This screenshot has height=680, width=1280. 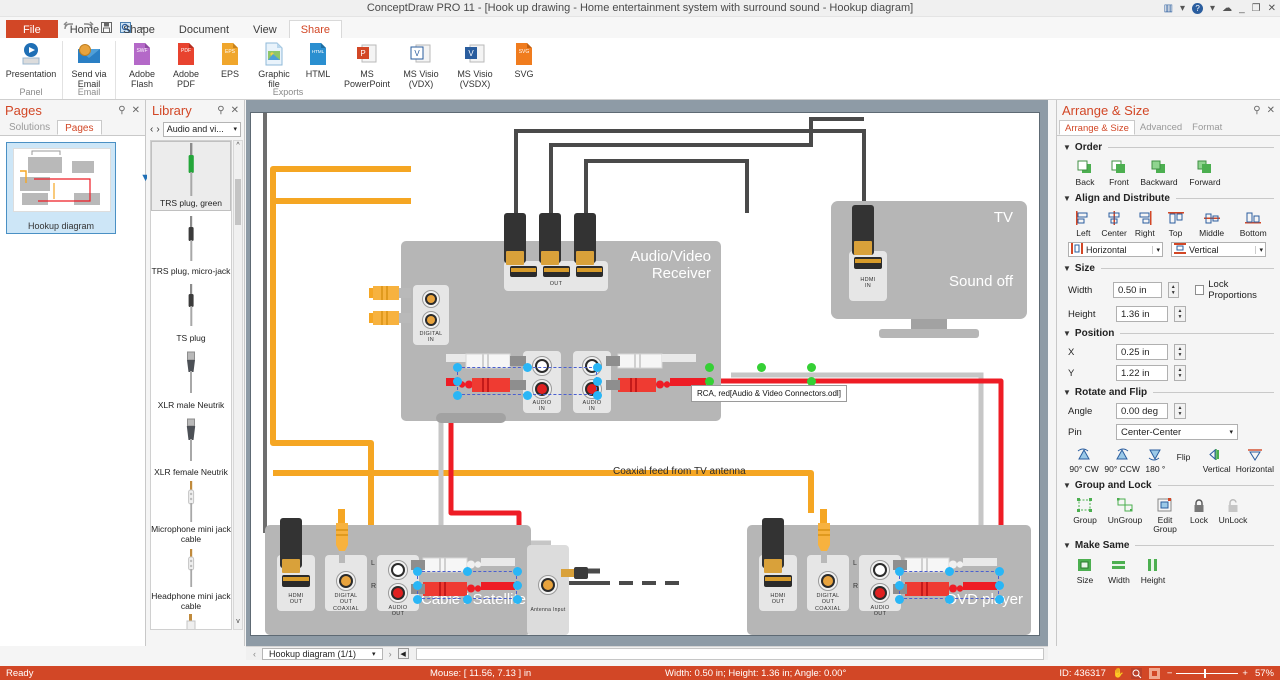 I want to click on width-stepper: ▲ ▼, so click(x=1173, y=290).